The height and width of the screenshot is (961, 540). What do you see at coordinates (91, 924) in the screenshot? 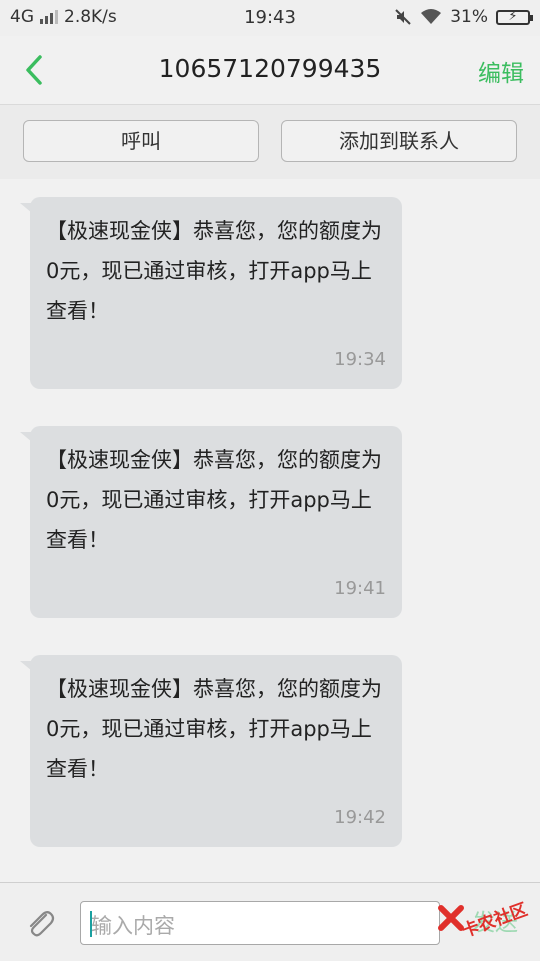
I see `text-caret` at bounding box center [91, 924].